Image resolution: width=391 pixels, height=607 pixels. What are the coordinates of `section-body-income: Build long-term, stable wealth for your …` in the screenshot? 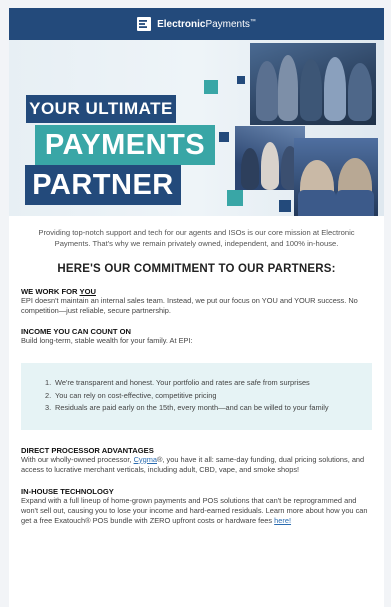 It's located at (107, 340).